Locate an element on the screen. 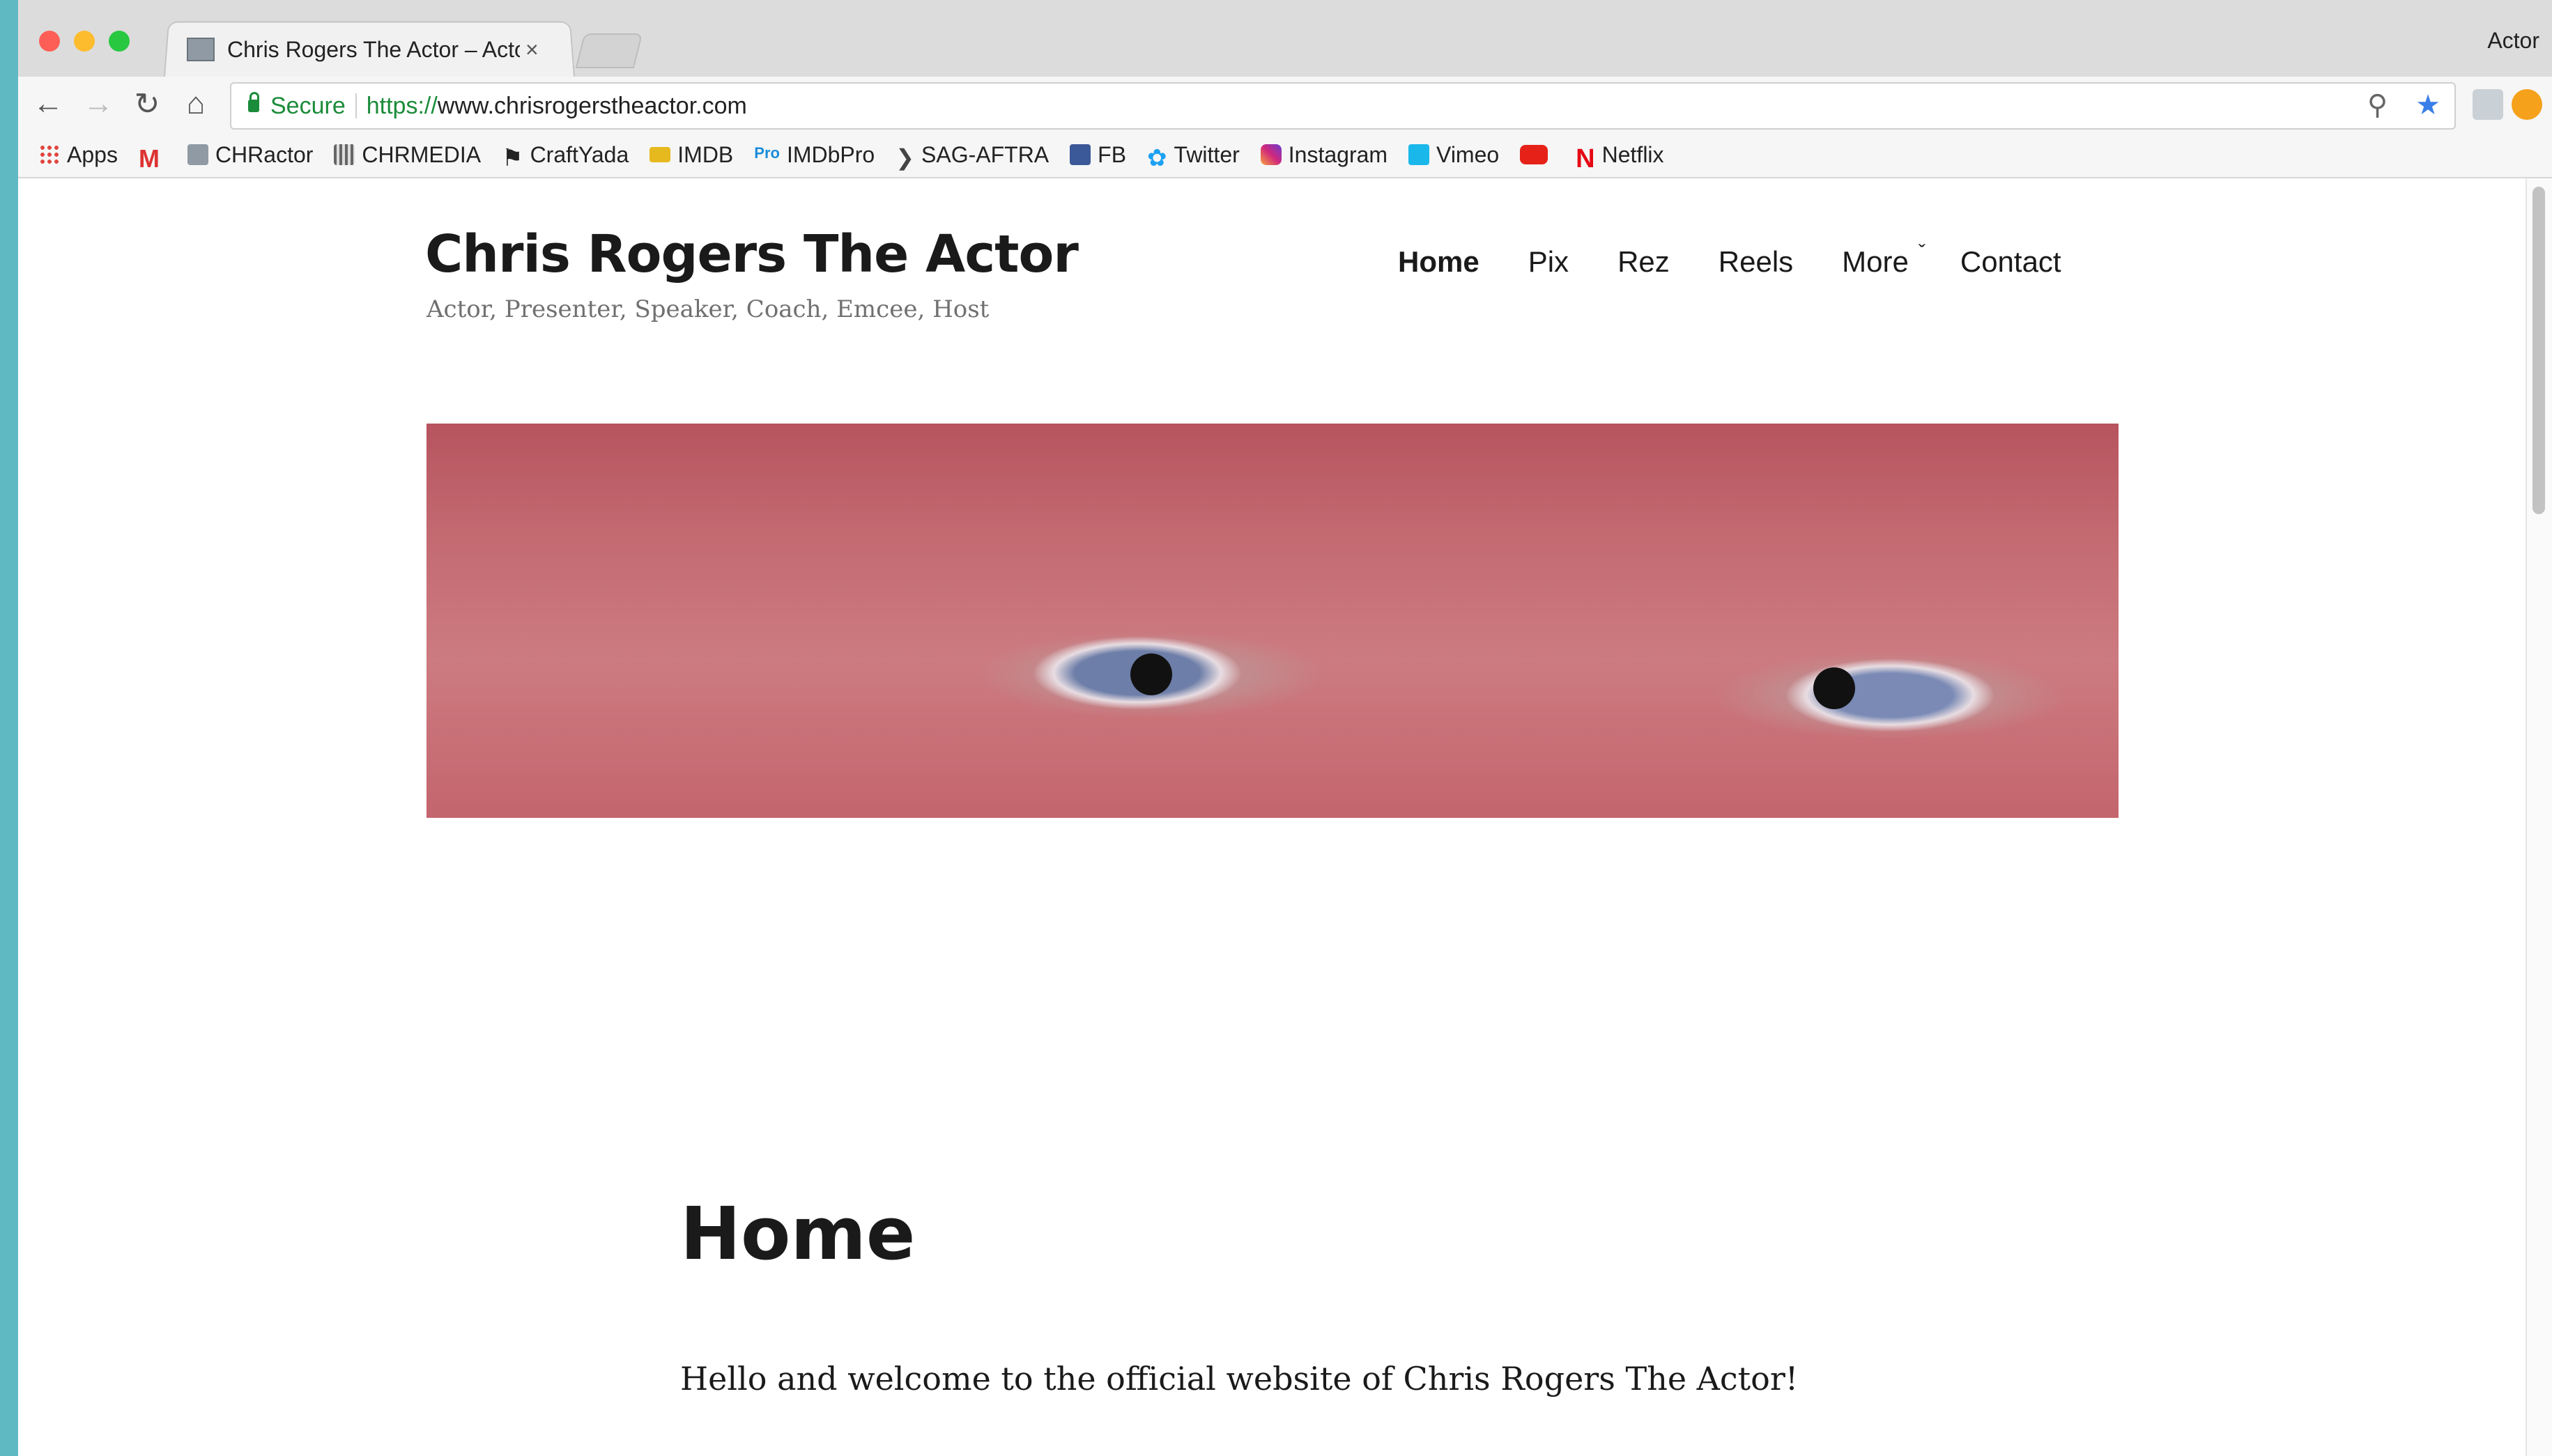  reload-icon: ↻ is located at coordinates (147, 104).